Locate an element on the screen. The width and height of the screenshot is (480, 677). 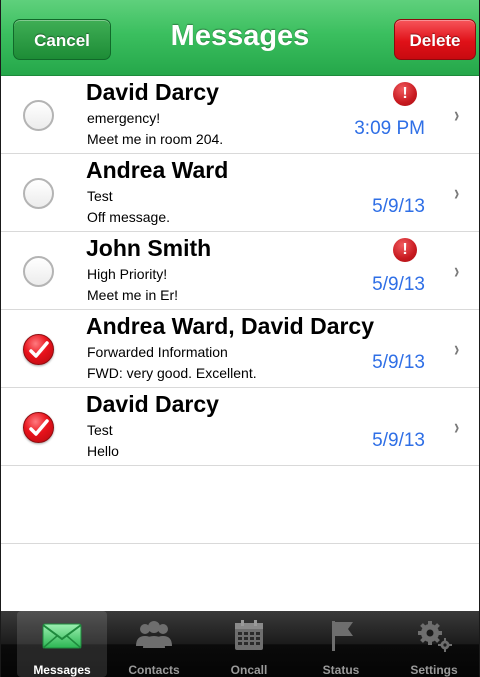
tab-contacts: Contacts is located at coordinates (154, 644).